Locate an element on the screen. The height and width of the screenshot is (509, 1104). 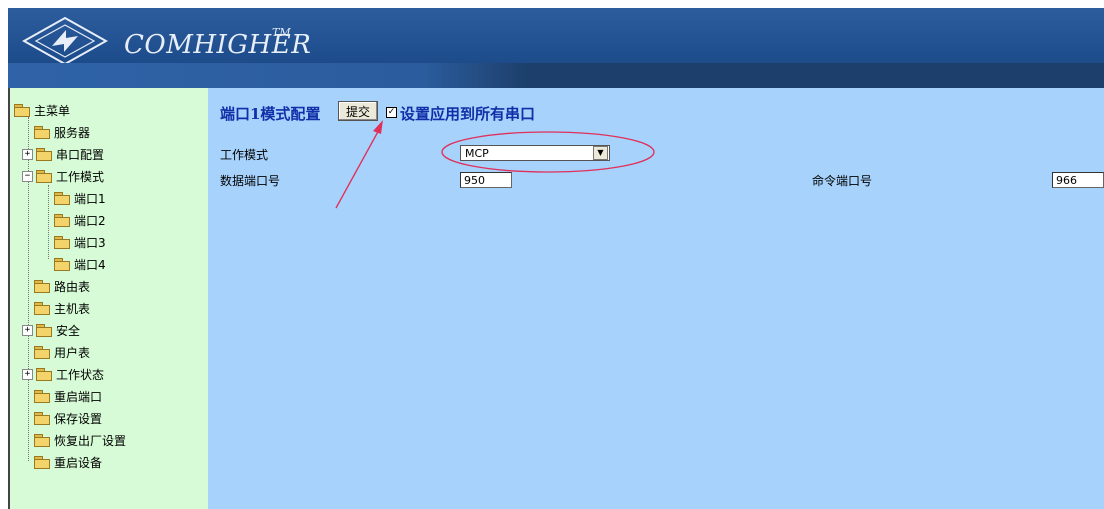
sidebar-item-label: 端口4 is located at coordinates (90, 264).